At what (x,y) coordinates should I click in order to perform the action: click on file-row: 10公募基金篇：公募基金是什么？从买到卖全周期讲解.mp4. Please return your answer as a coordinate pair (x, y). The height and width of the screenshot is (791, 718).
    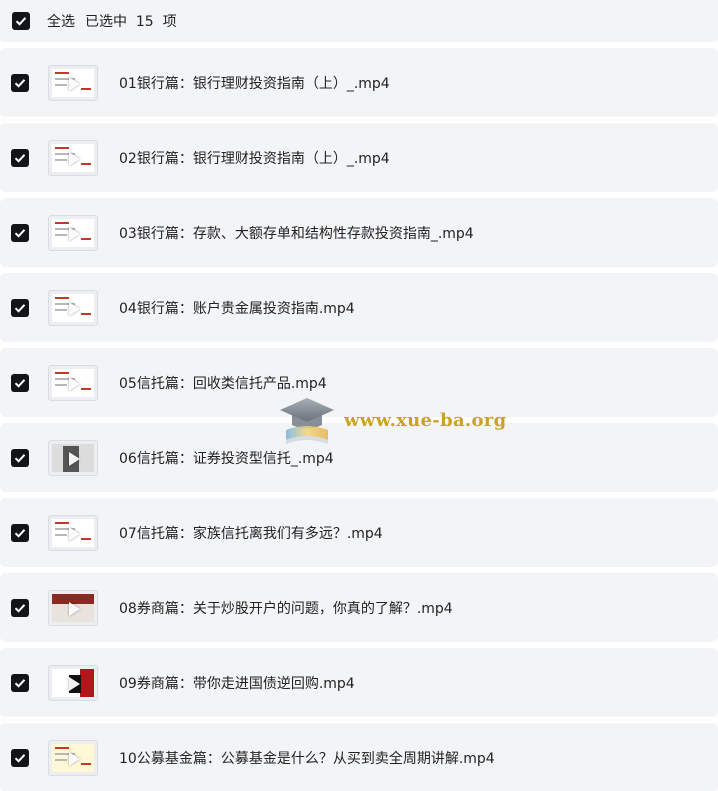
    Looking at the image, I should click on (359, 757).